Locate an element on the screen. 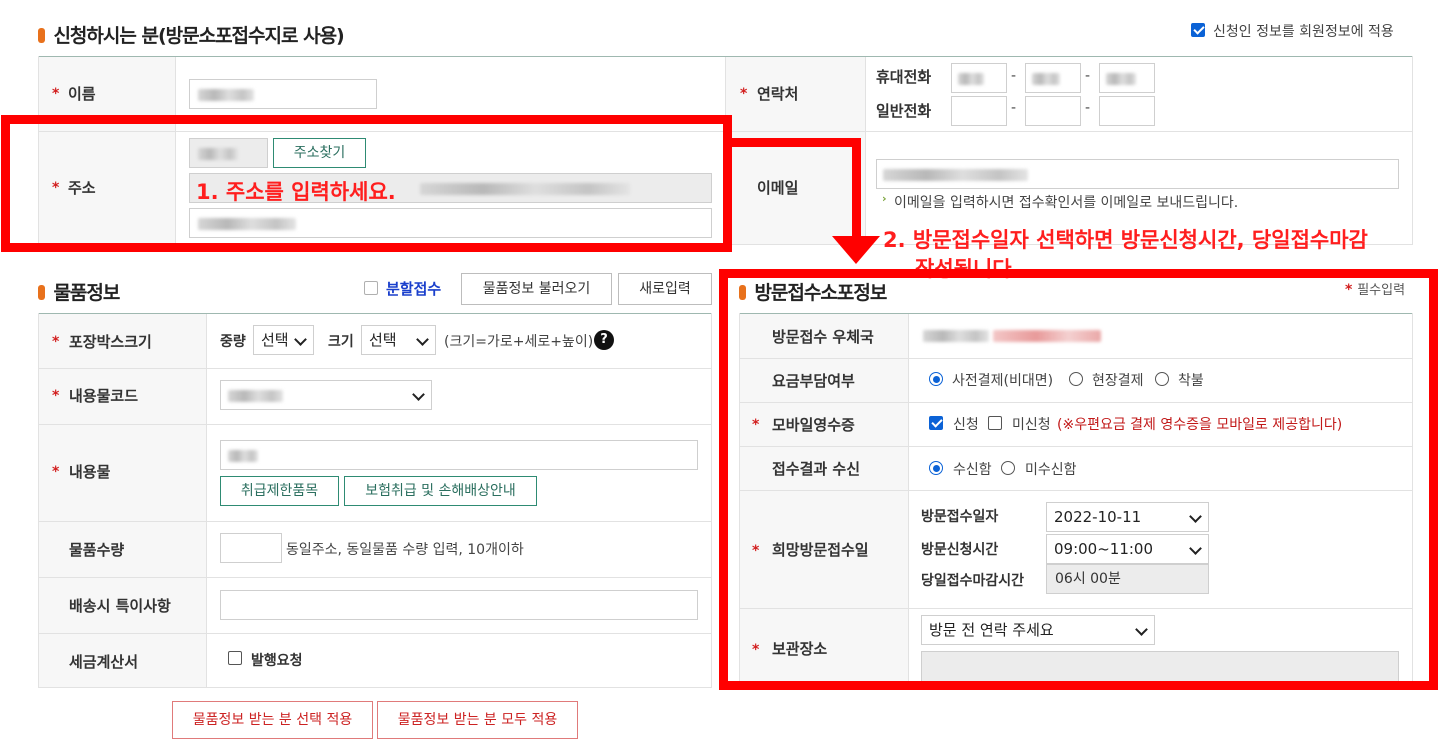 Image resolution: width=1442 pixels, height=744 pixels. note-arrow-icon: › is located at coordinates (884, 198).